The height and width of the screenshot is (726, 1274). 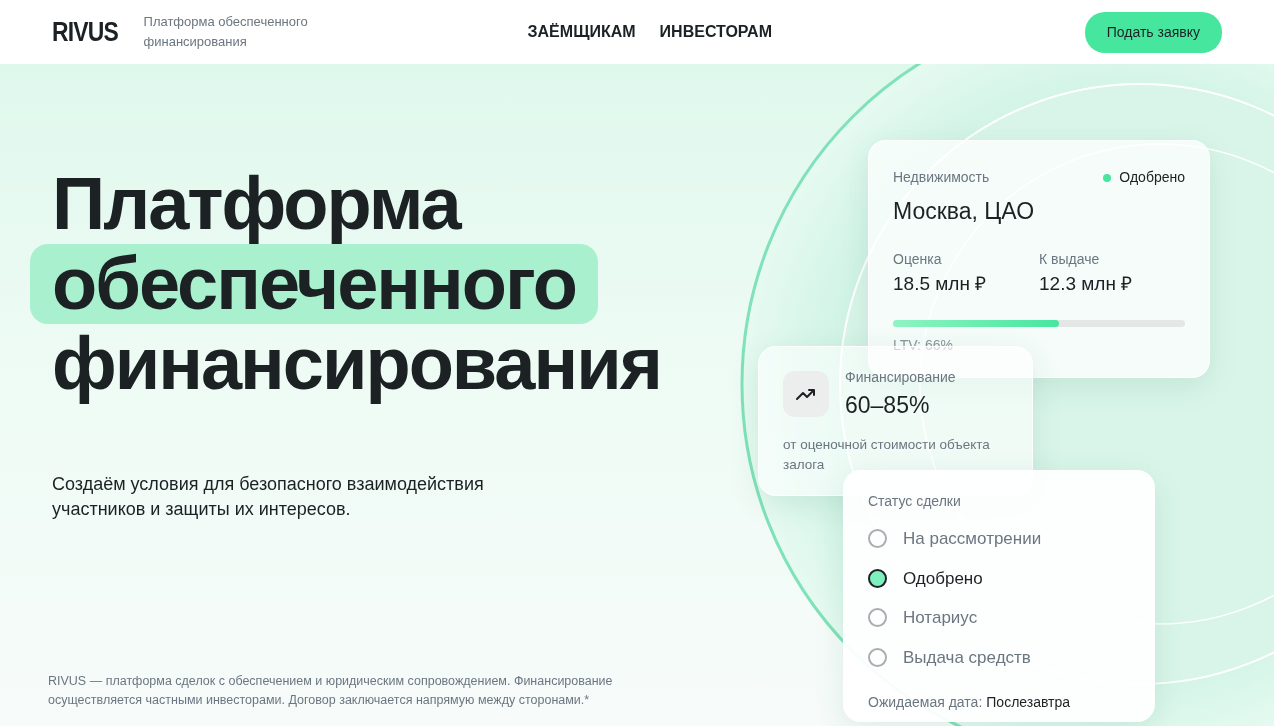 What do you see at coordinates (900, 377) in the screenshot?
I see `financing-label: Финансирование` at bounding box center [900, 377].